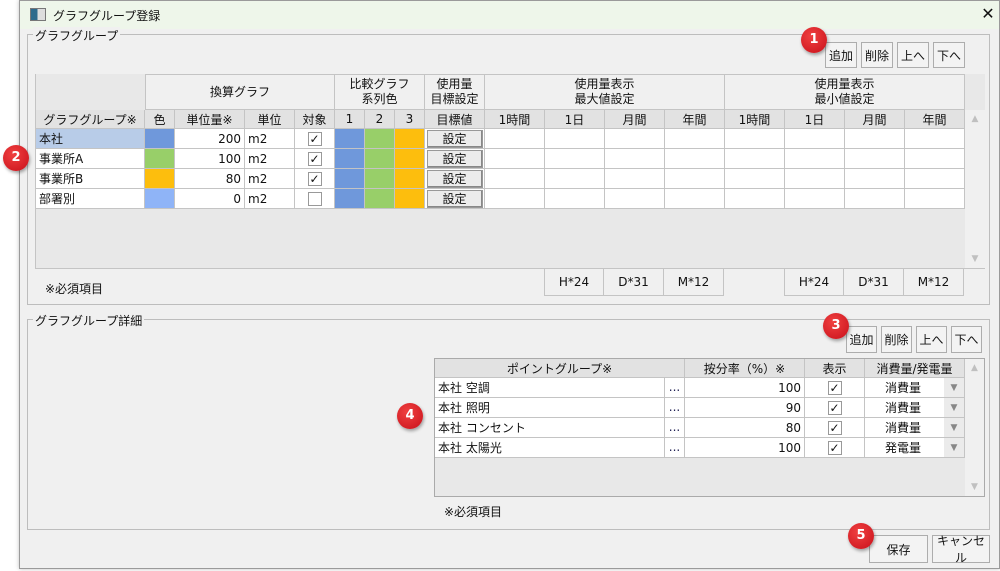 The width and height of the screenshot is (1000, 571). Describe the element at coordinates (877, 55) in the screenshot. I see `group-delete-button: 削除` at that location.